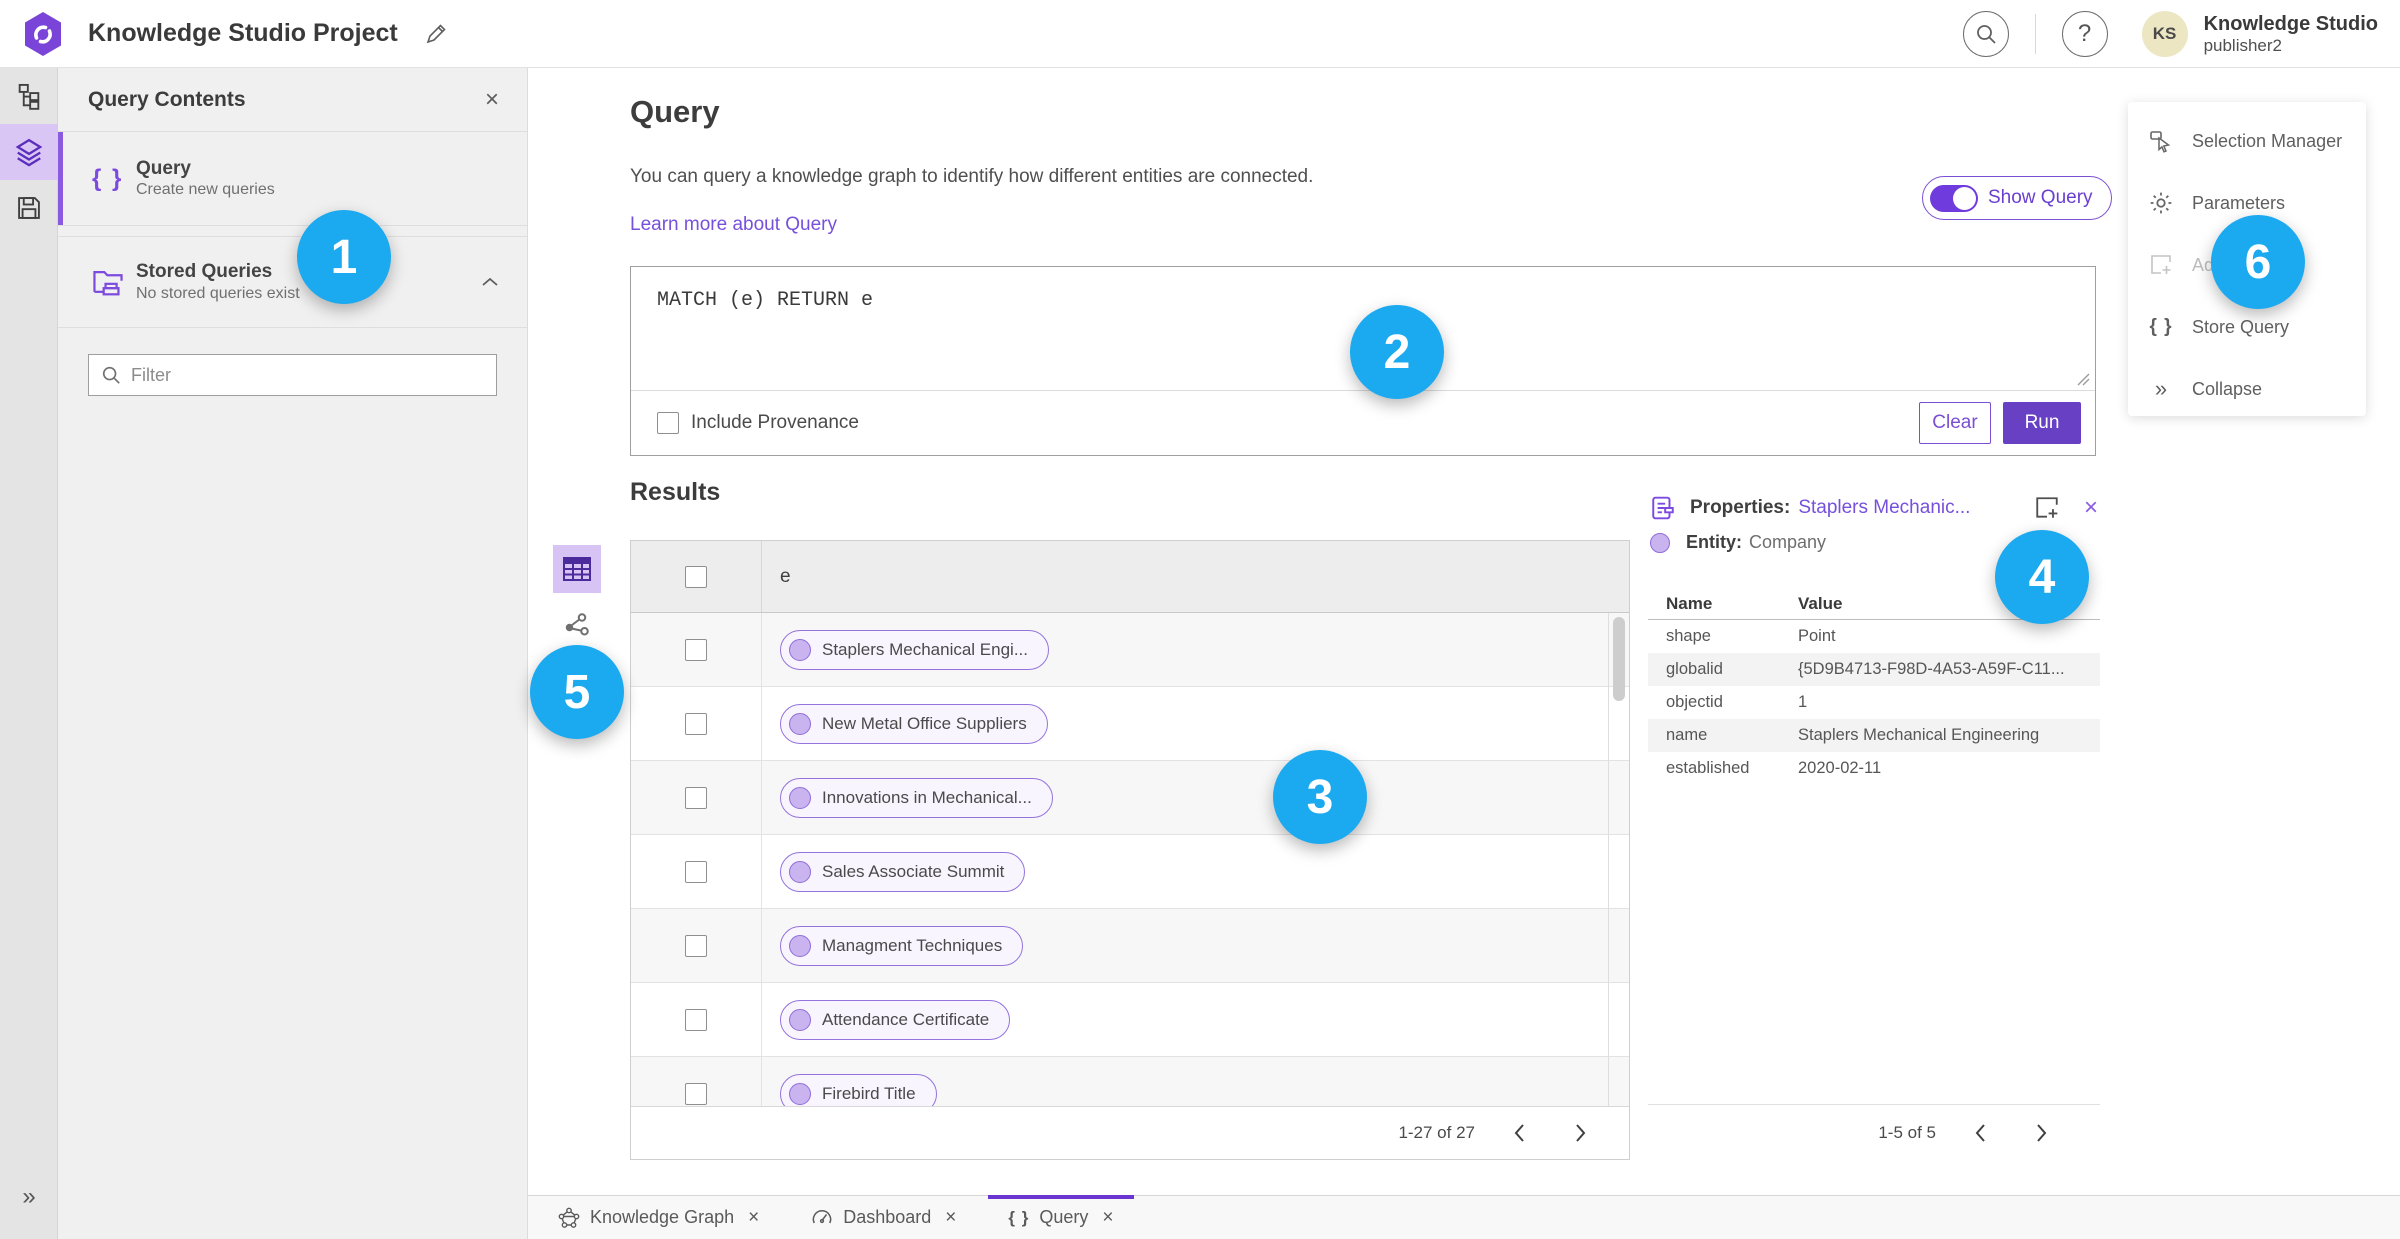 The width and height of the screenshot is (2400, 1239). Describe the element at coordinates (902, 945) in the screenshot. I see `entity-chip: Managment Techniques` at that location.